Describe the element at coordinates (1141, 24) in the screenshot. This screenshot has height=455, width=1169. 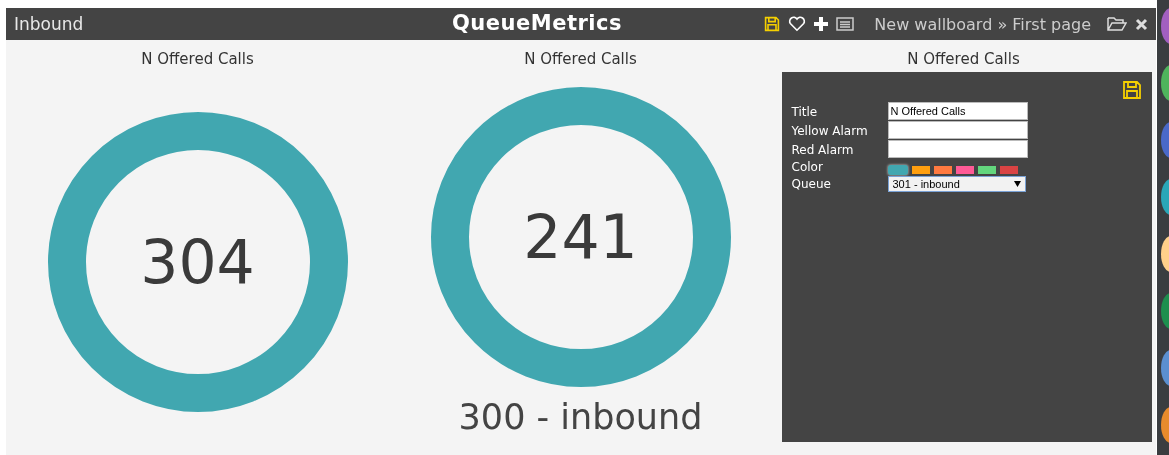
I see `close-icon` at that location.